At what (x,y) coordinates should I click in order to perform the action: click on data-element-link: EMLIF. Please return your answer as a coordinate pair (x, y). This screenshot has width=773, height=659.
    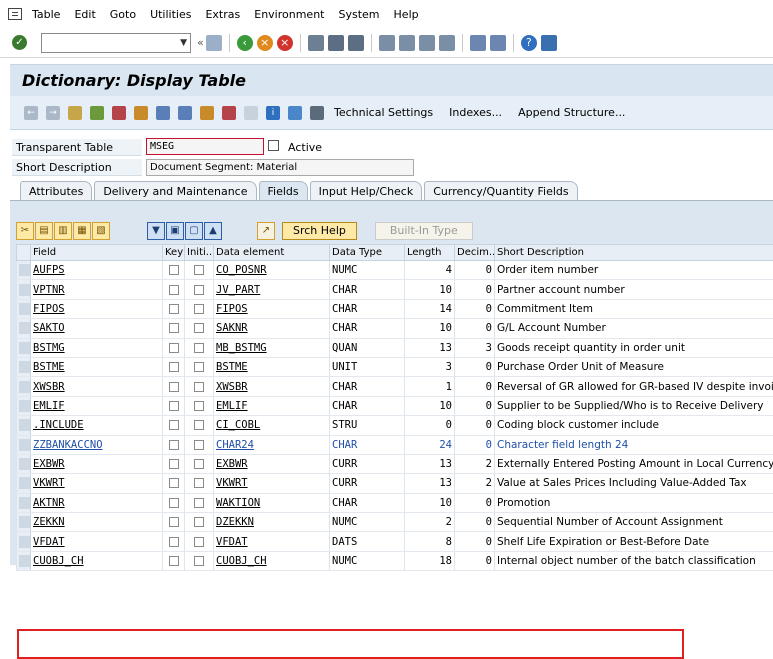
    Looking at the image, I should click on (232, 406).